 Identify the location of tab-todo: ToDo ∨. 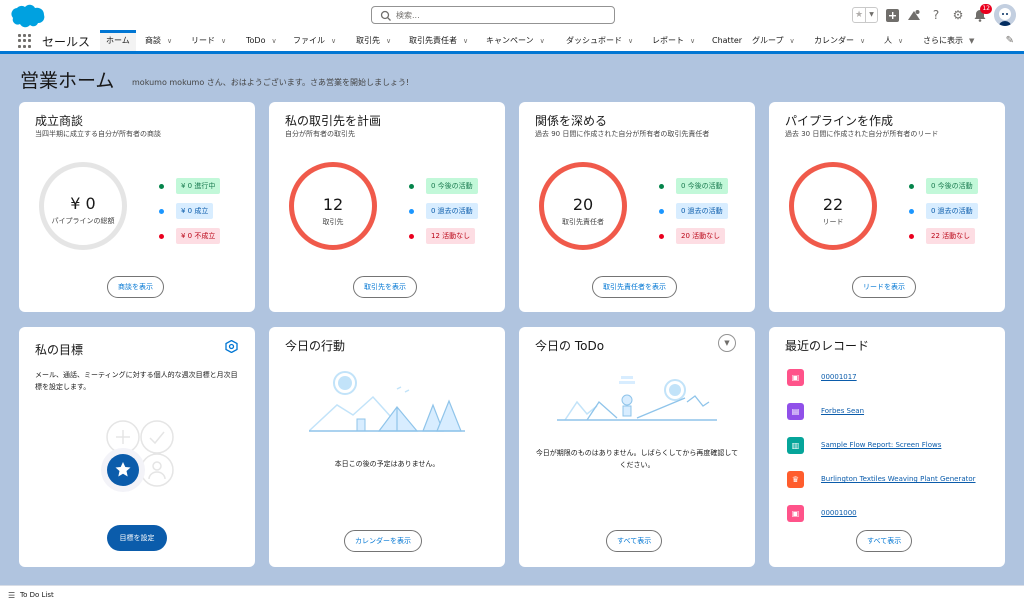
(261, 40).